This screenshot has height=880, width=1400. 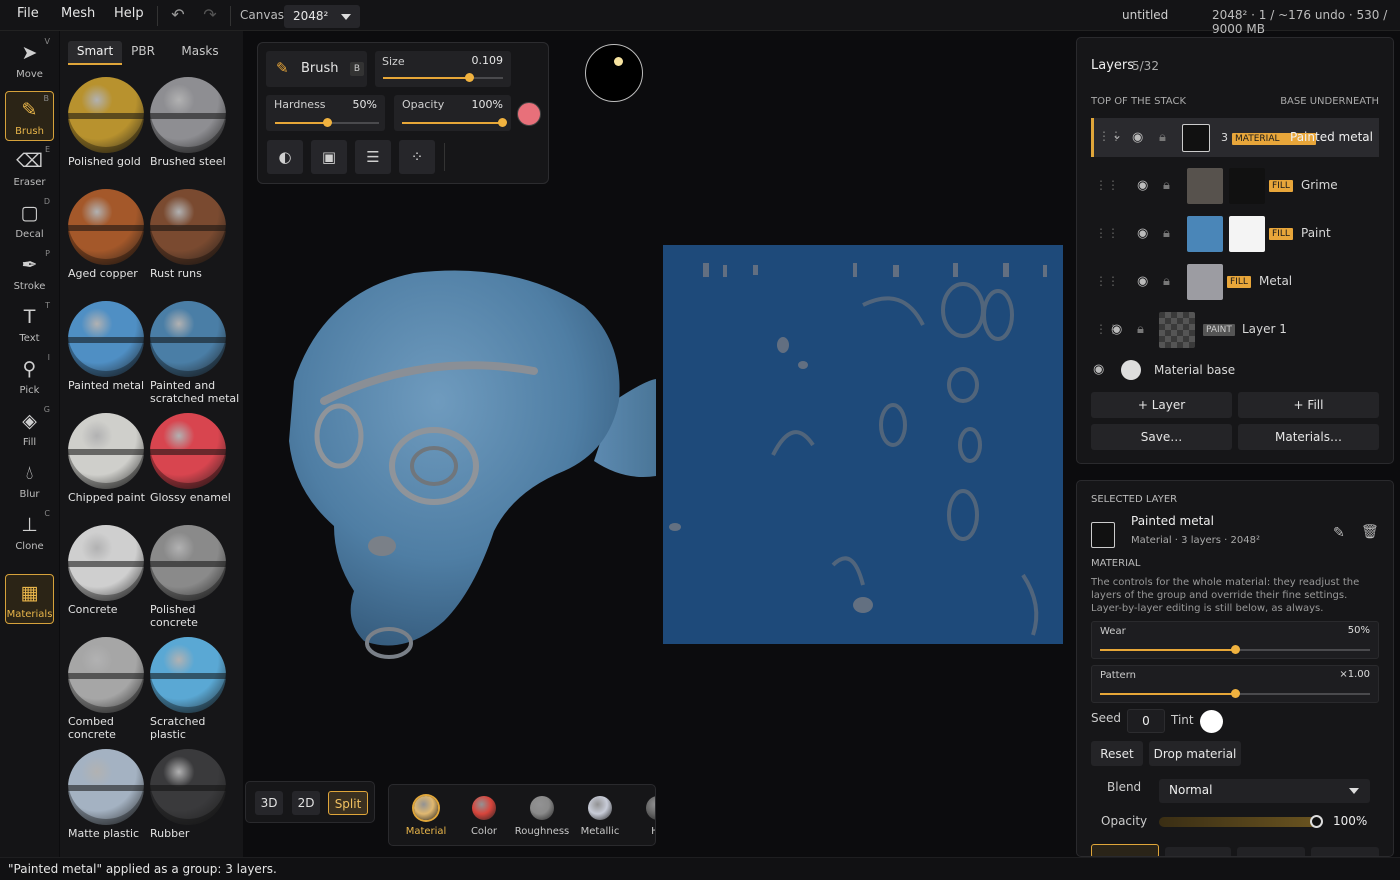 What do you see at coordinates (110, 803) in the screenshot?
I see `material-matte-plastic: Matte plastic` at bounding box center [110, 803].